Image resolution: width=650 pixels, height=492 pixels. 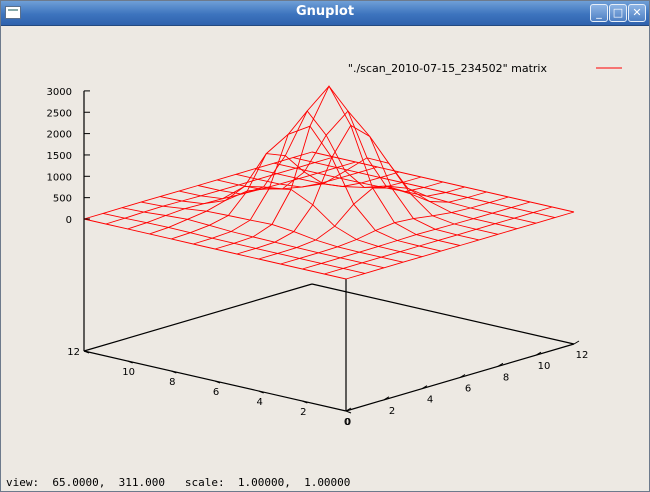 I want to click on y-tick-label-2: 2, so click(x=303, y=412).